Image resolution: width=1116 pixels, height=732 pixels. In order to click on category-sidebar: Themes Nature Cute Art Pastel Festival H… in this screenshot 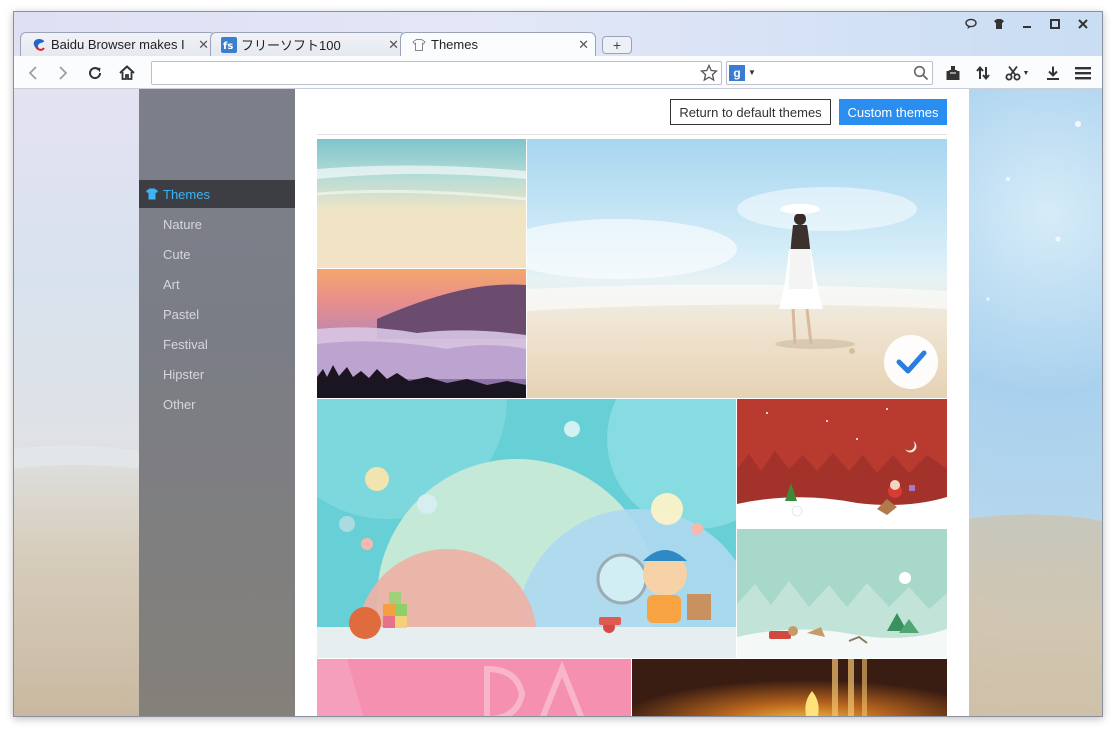, I will do `click(217, 402)`.